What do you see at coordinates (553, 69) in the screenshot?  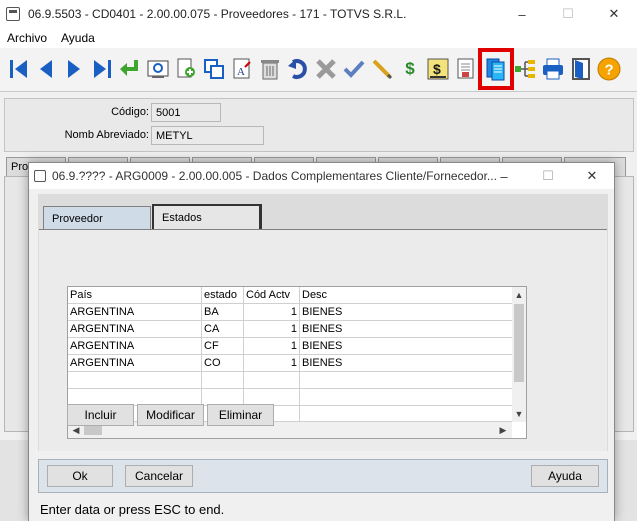 I see `print-icon` at bounding box center [553, 69].